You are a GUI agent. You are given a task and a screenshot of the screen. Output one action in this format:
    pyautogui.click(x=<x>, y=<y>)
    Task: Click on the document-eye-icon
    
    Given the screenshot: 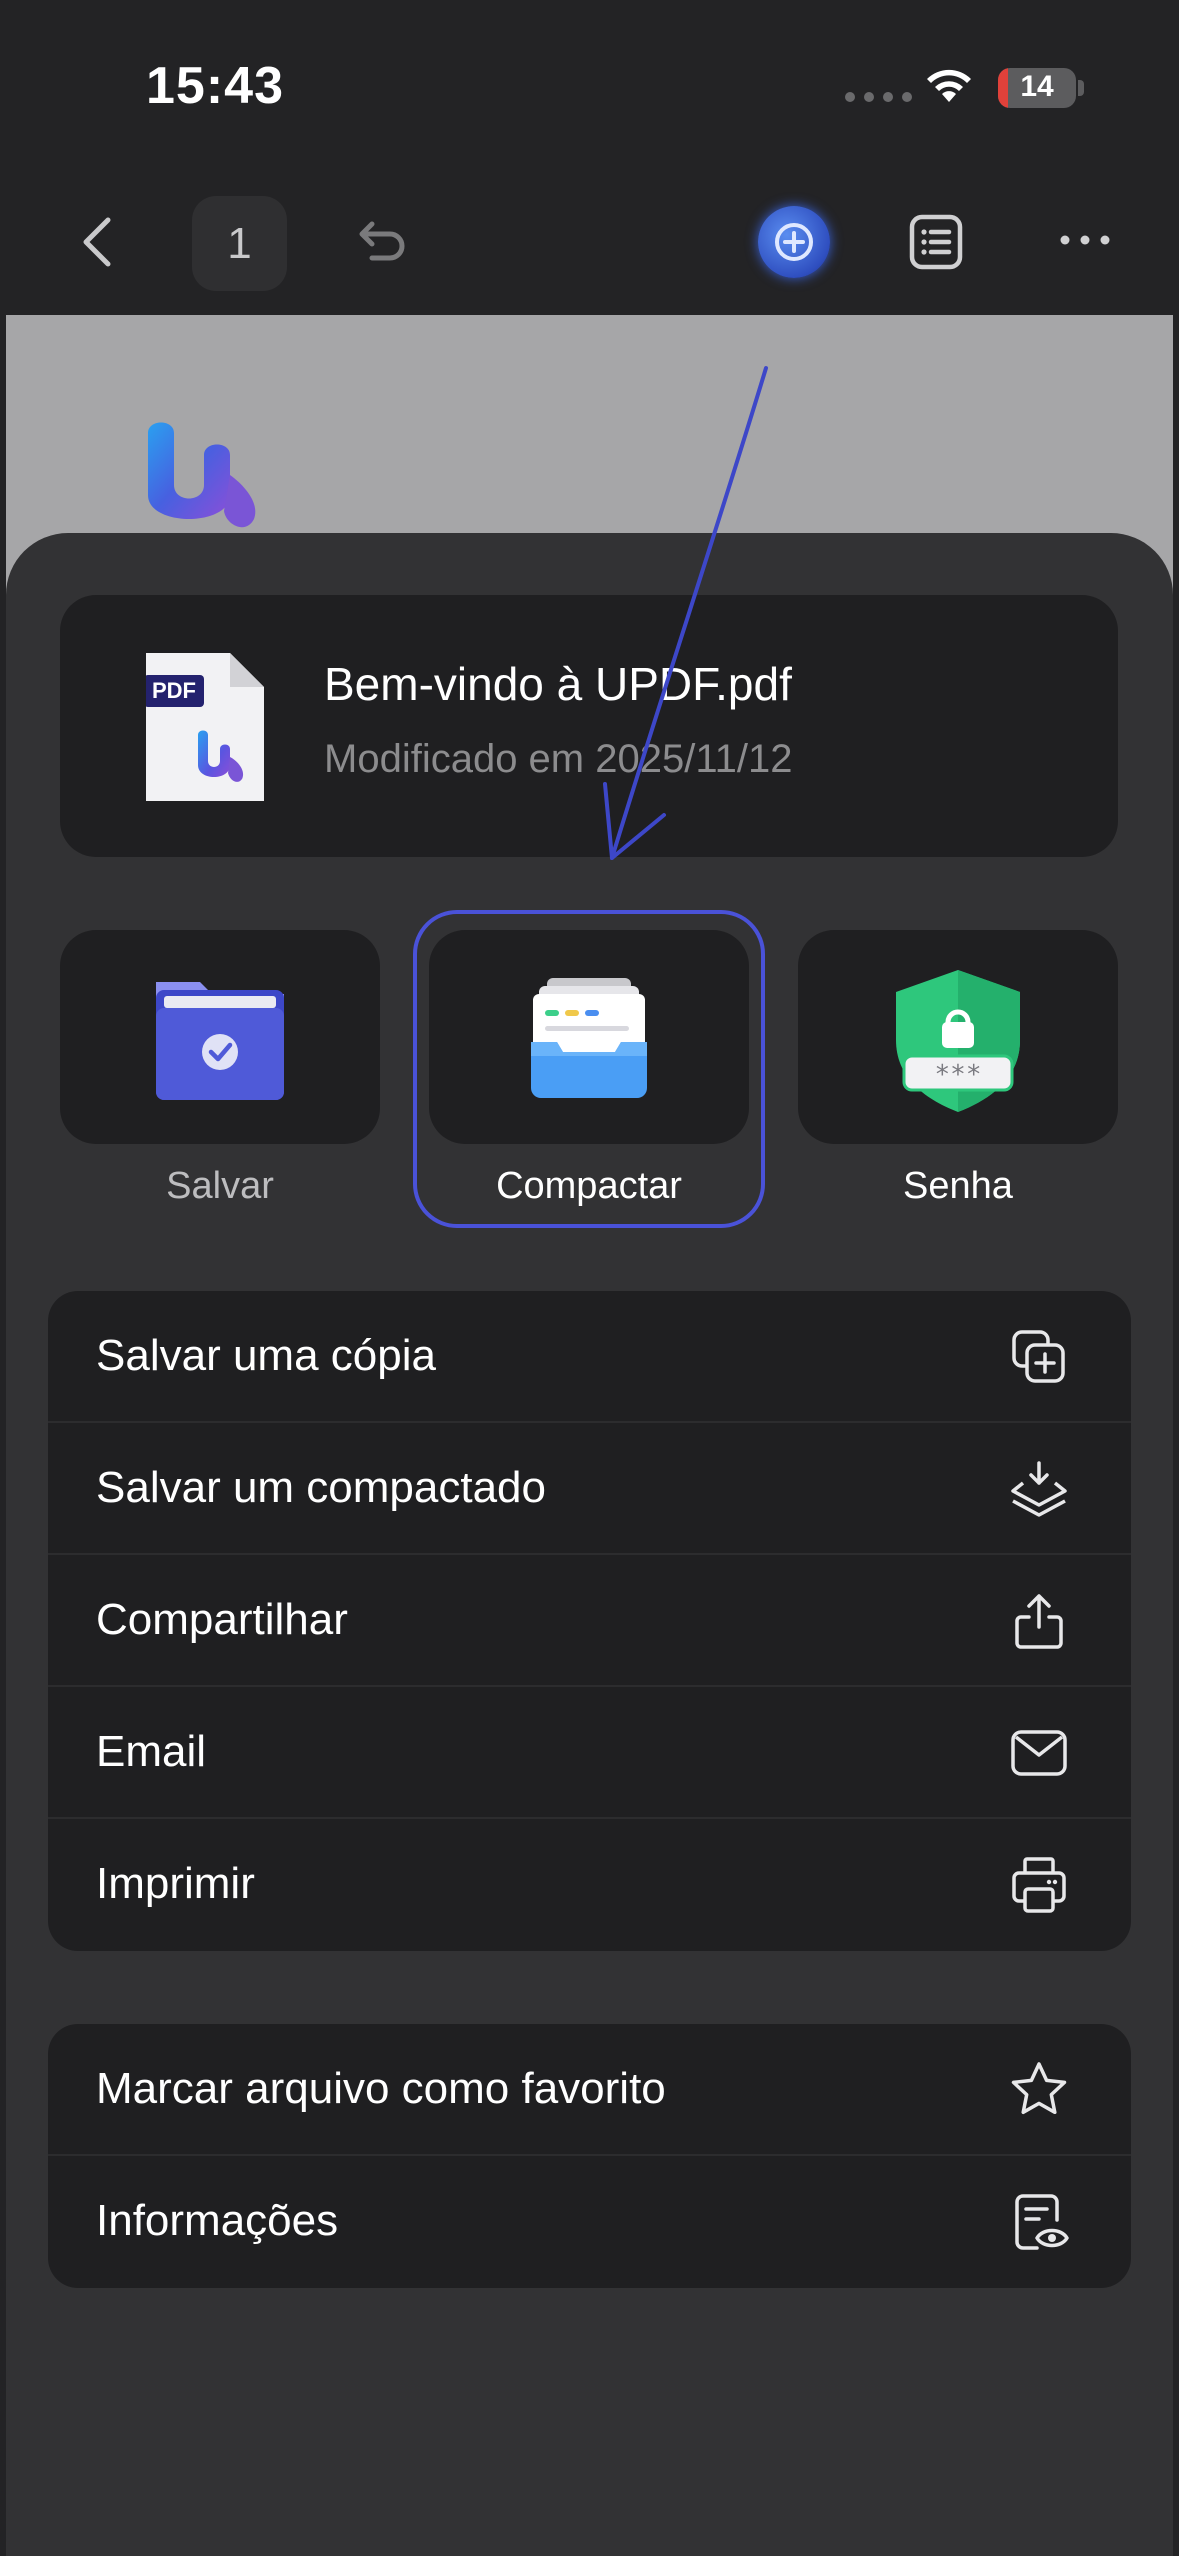 What is the action you would take?
    pyautogui.click(x=1042, y=2222)
    